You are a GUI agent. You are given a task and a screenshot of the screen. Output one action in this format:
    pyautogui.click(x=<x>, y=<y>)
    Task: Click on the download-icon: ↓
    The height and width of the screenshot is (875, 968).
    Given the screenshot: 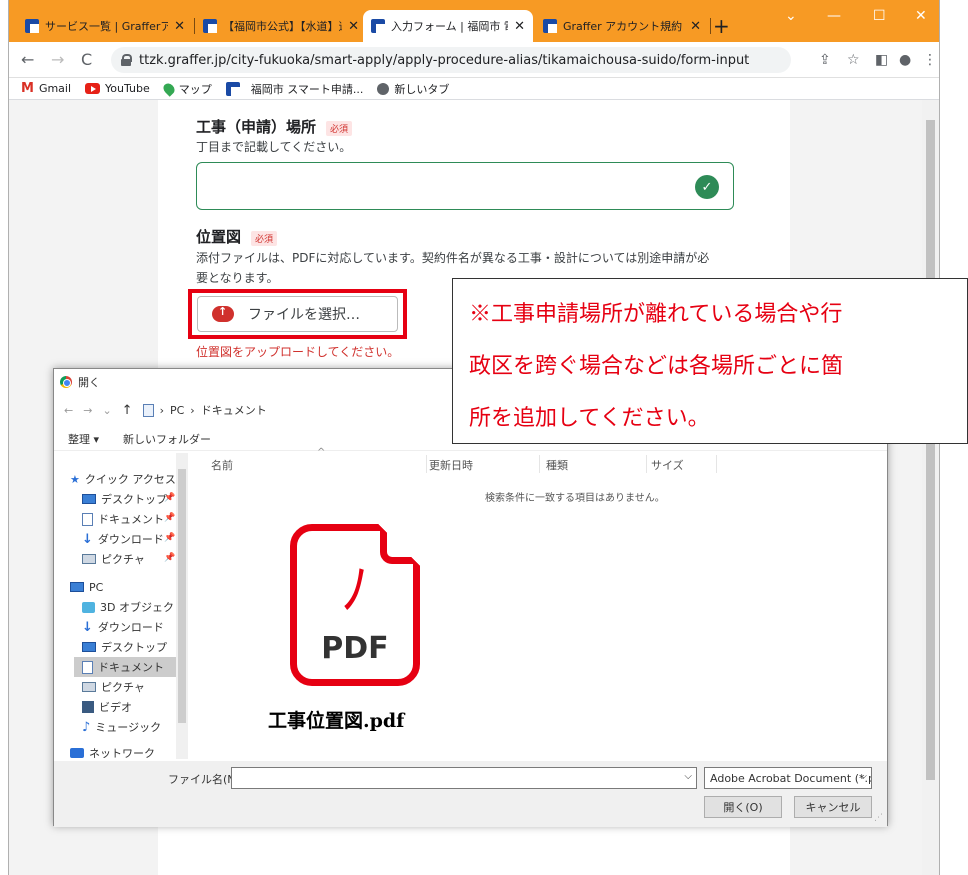 What is the action you would take?
    pyautogui.click(x=87, y=539)
    